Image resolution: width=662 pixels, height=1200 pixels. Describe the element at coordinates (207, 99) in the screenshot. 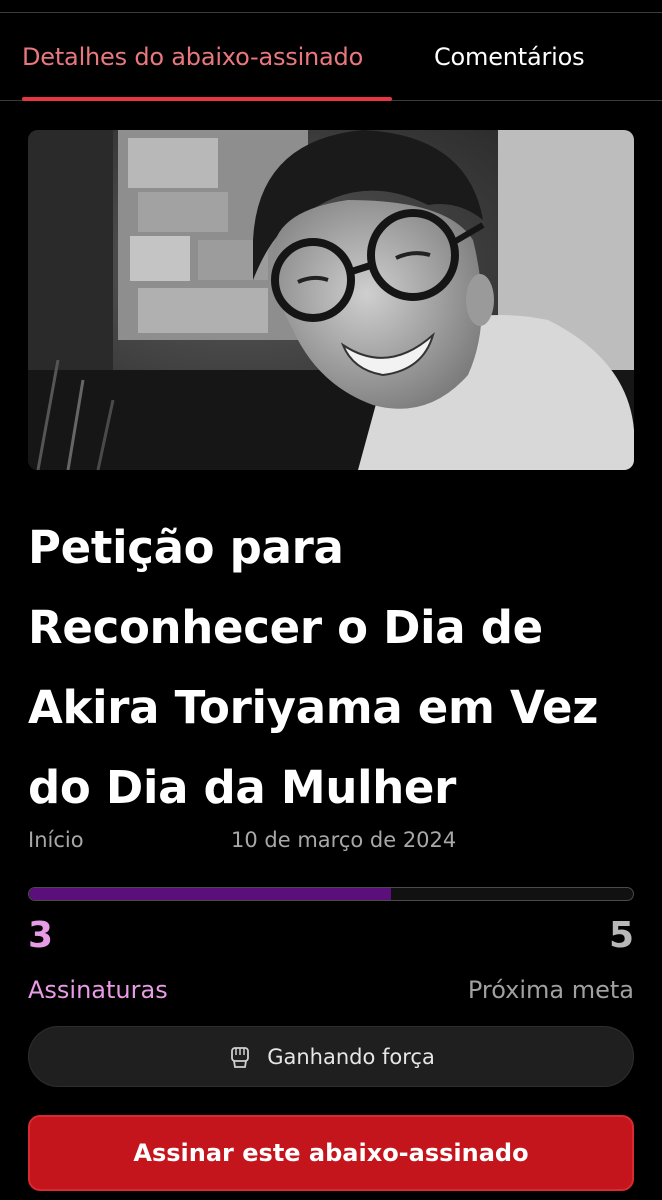

I see `active-tab-indicator` at that location.